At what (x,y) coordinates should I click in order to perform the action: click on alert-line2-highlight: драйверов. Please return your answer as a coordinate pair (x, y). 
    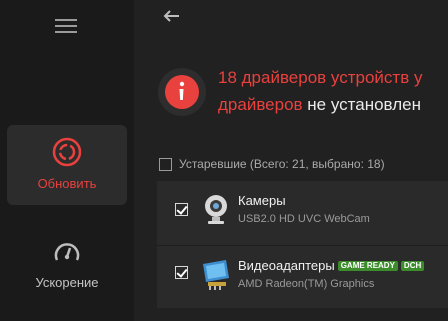
    Looking at the image, I should click on (260, 104).